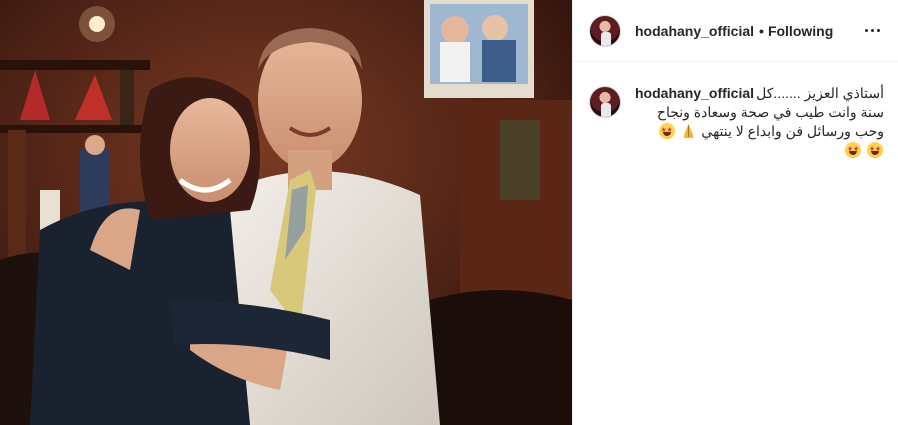  I want to click on caption-line-2: سنة وانت طيب في صحة وسعادة ونجاح, so click(770, 112).